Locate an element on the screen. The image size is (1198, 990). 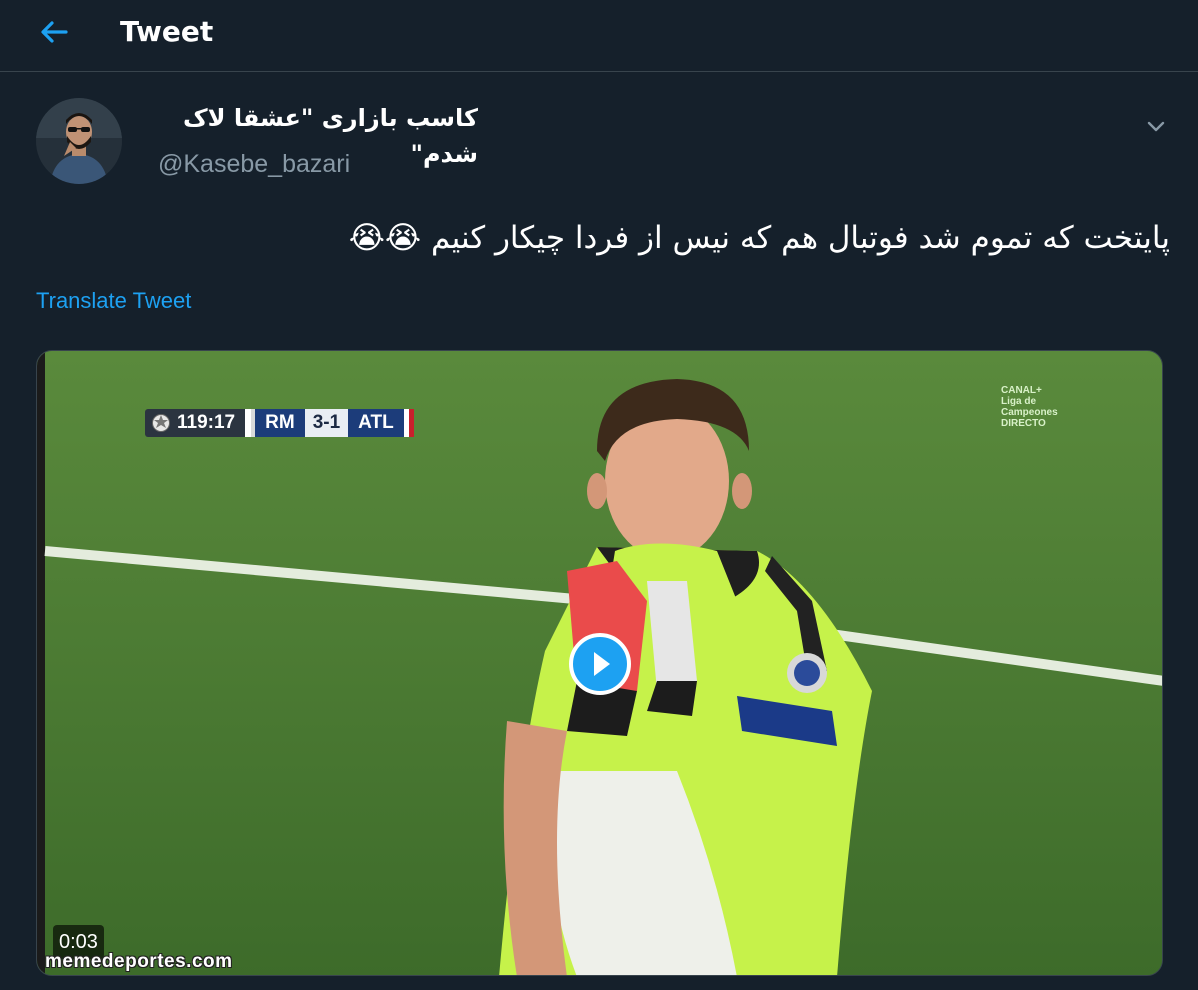
back-button is located at coordinates (54, 32).